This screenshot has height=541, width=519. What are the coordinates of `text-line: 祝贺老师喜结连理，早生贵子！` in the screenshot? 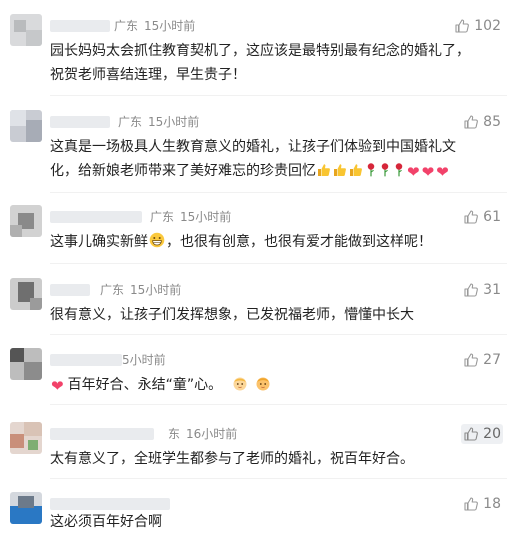 It's located at (148, 75).